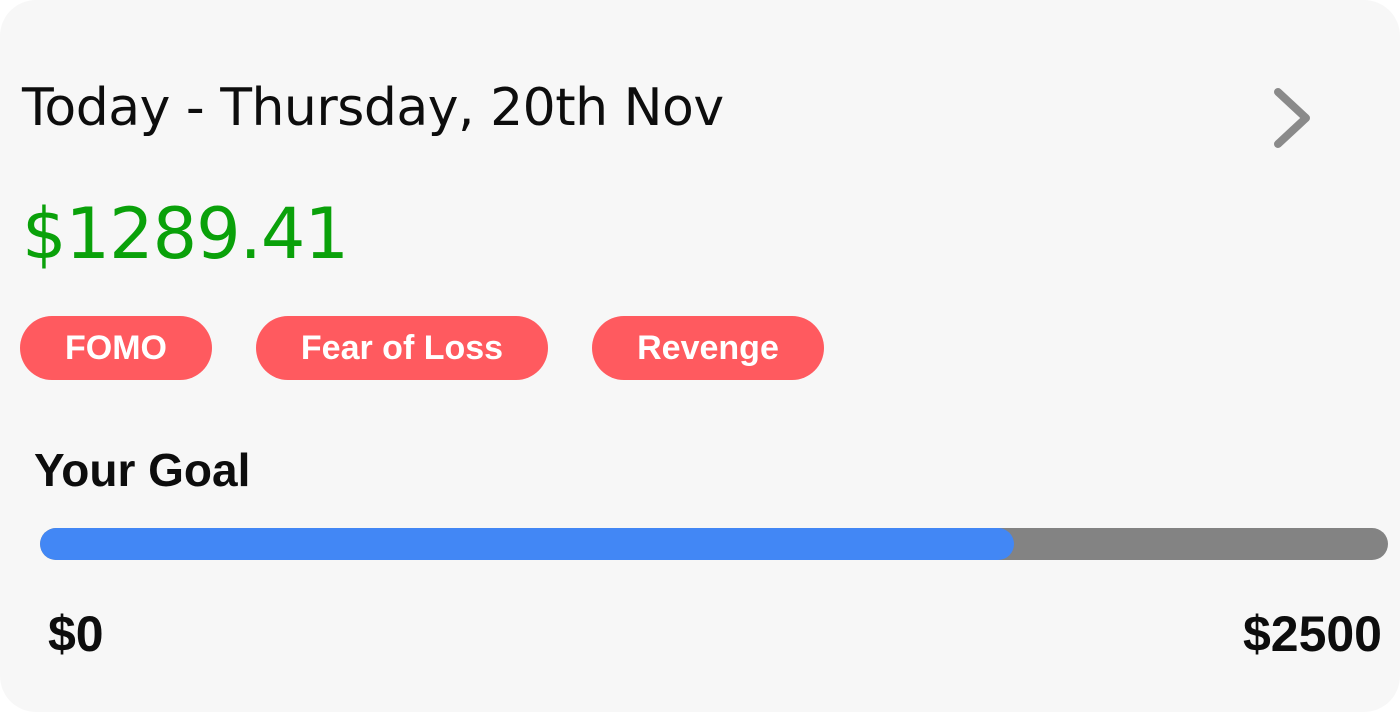  Describe the element at coordinates (373, 108) in the screenshot. I see `date-title: Today - Thursday, 20th Nov` at that location.